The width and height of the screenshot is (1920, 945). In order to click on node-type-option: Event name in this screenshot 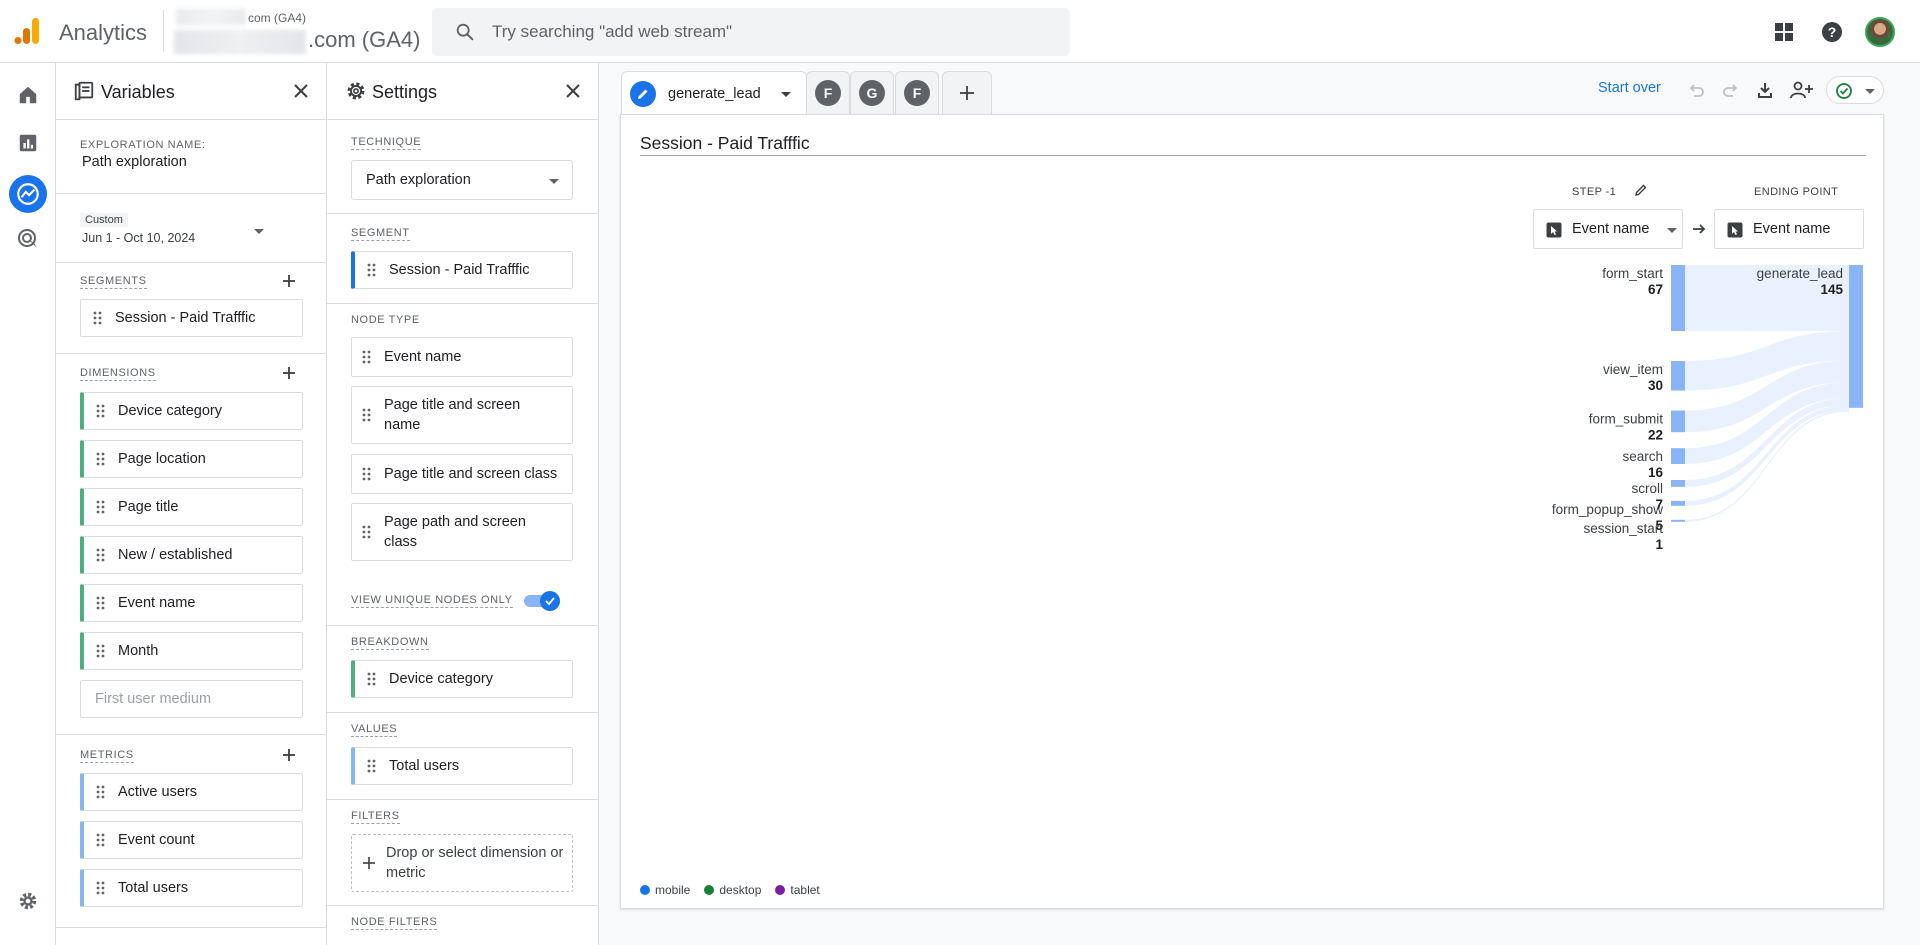, I will do `click(462, 357)`.